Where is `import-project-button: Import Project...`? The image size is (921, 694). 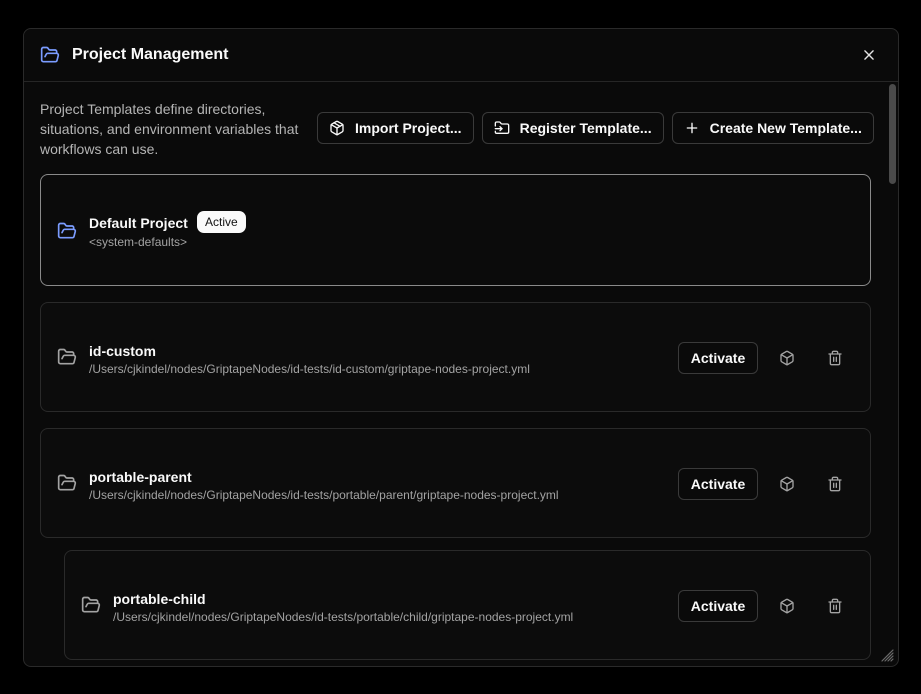 import-project-button: Import Project... is located at coordinates (395, 128).